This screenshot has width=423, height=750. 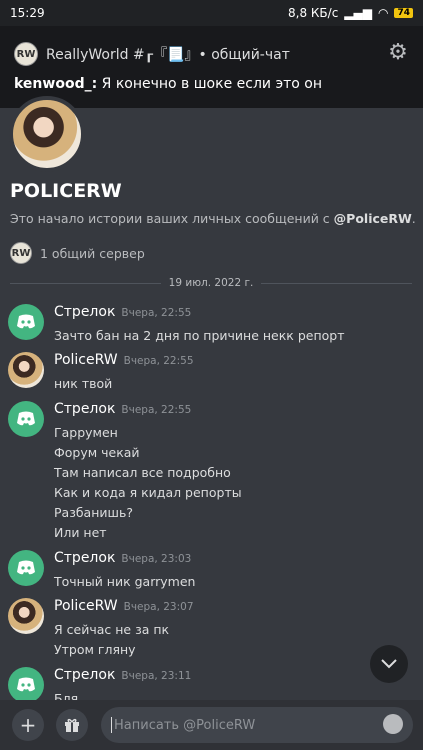 I want to click on message-input: Написать @PoliceRW, so click(x=257, y=725).